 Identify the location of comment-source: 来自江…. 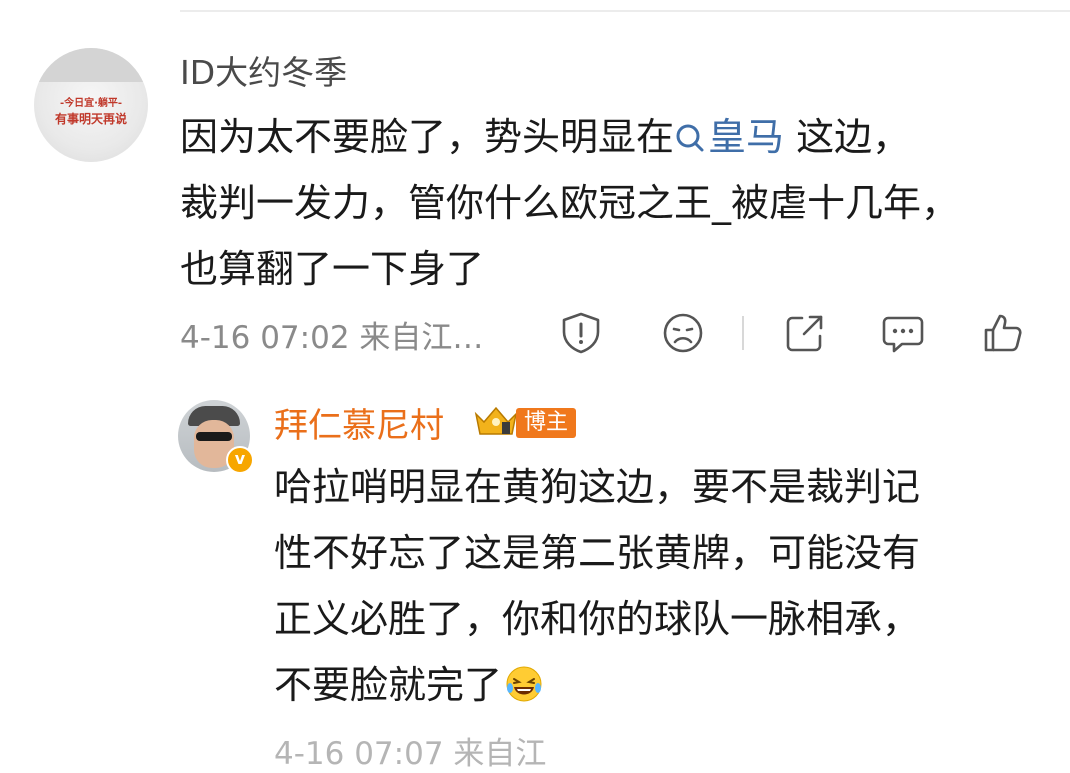
(421, 338).